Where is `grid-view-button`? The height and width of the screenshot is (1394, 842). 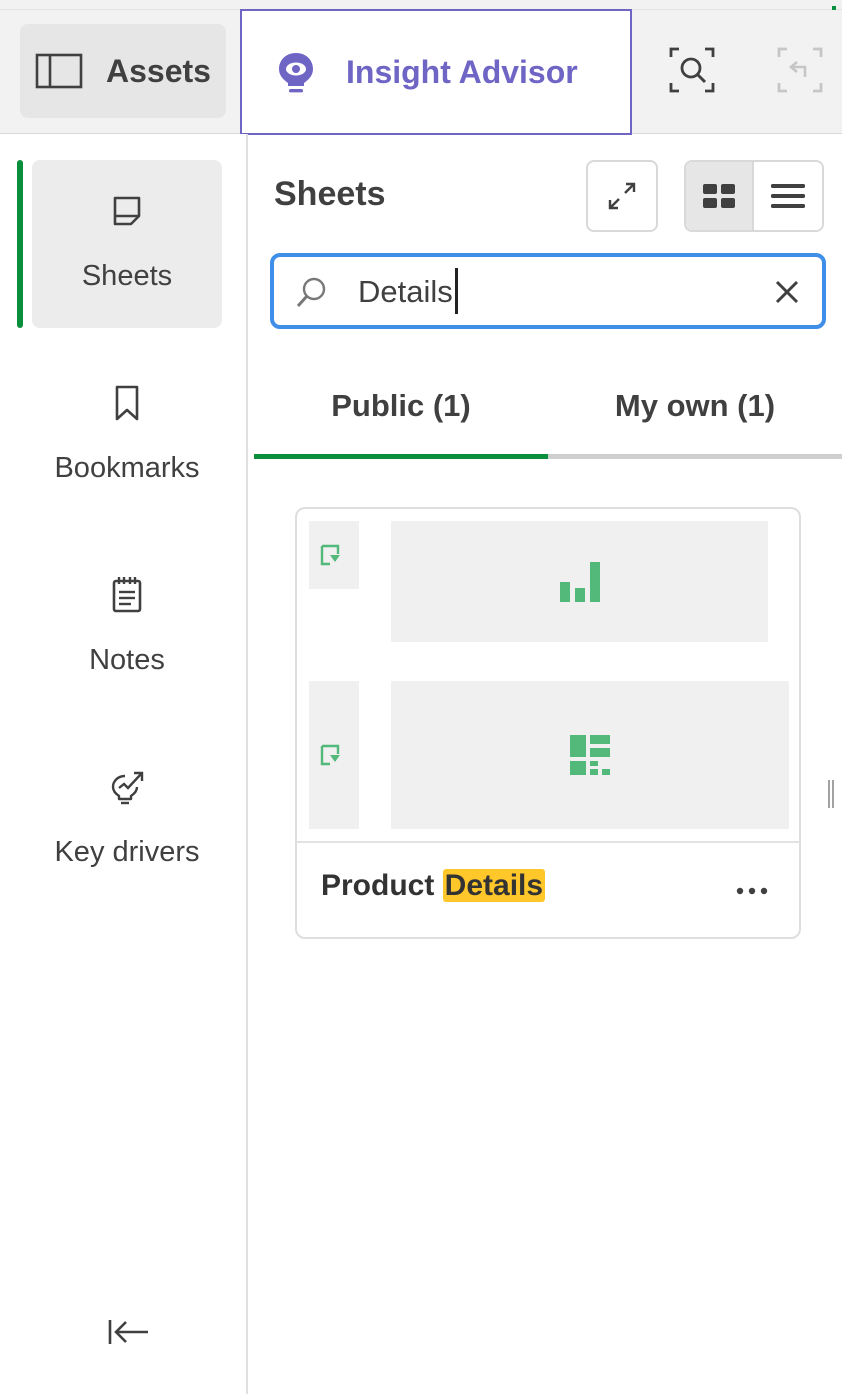
grid-view-button is located at coordinates (720, 196).